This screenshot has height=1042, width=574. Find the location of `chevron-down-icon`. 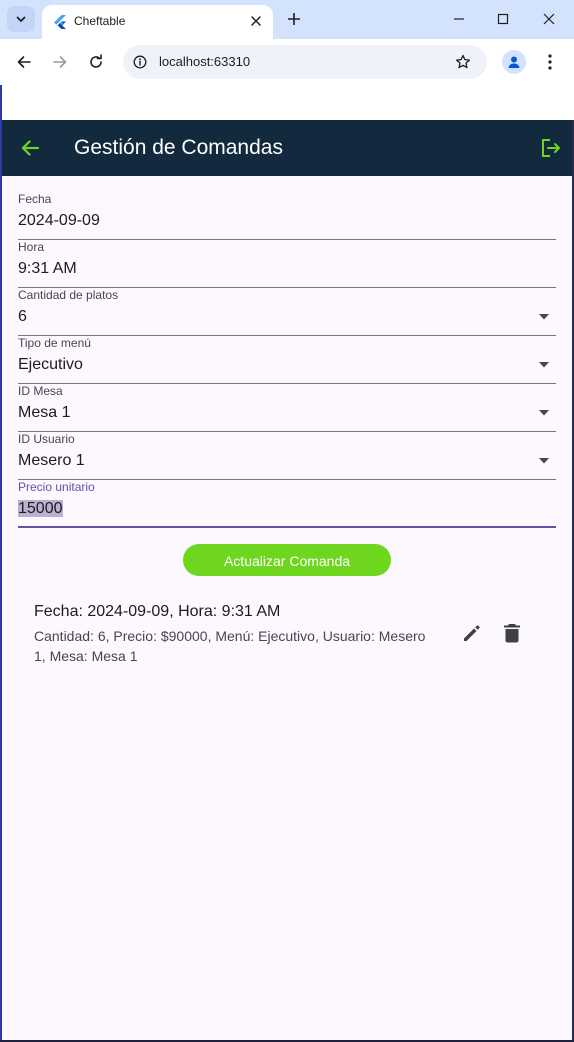

chevron-down-icon is located at coordinates (21, 19).